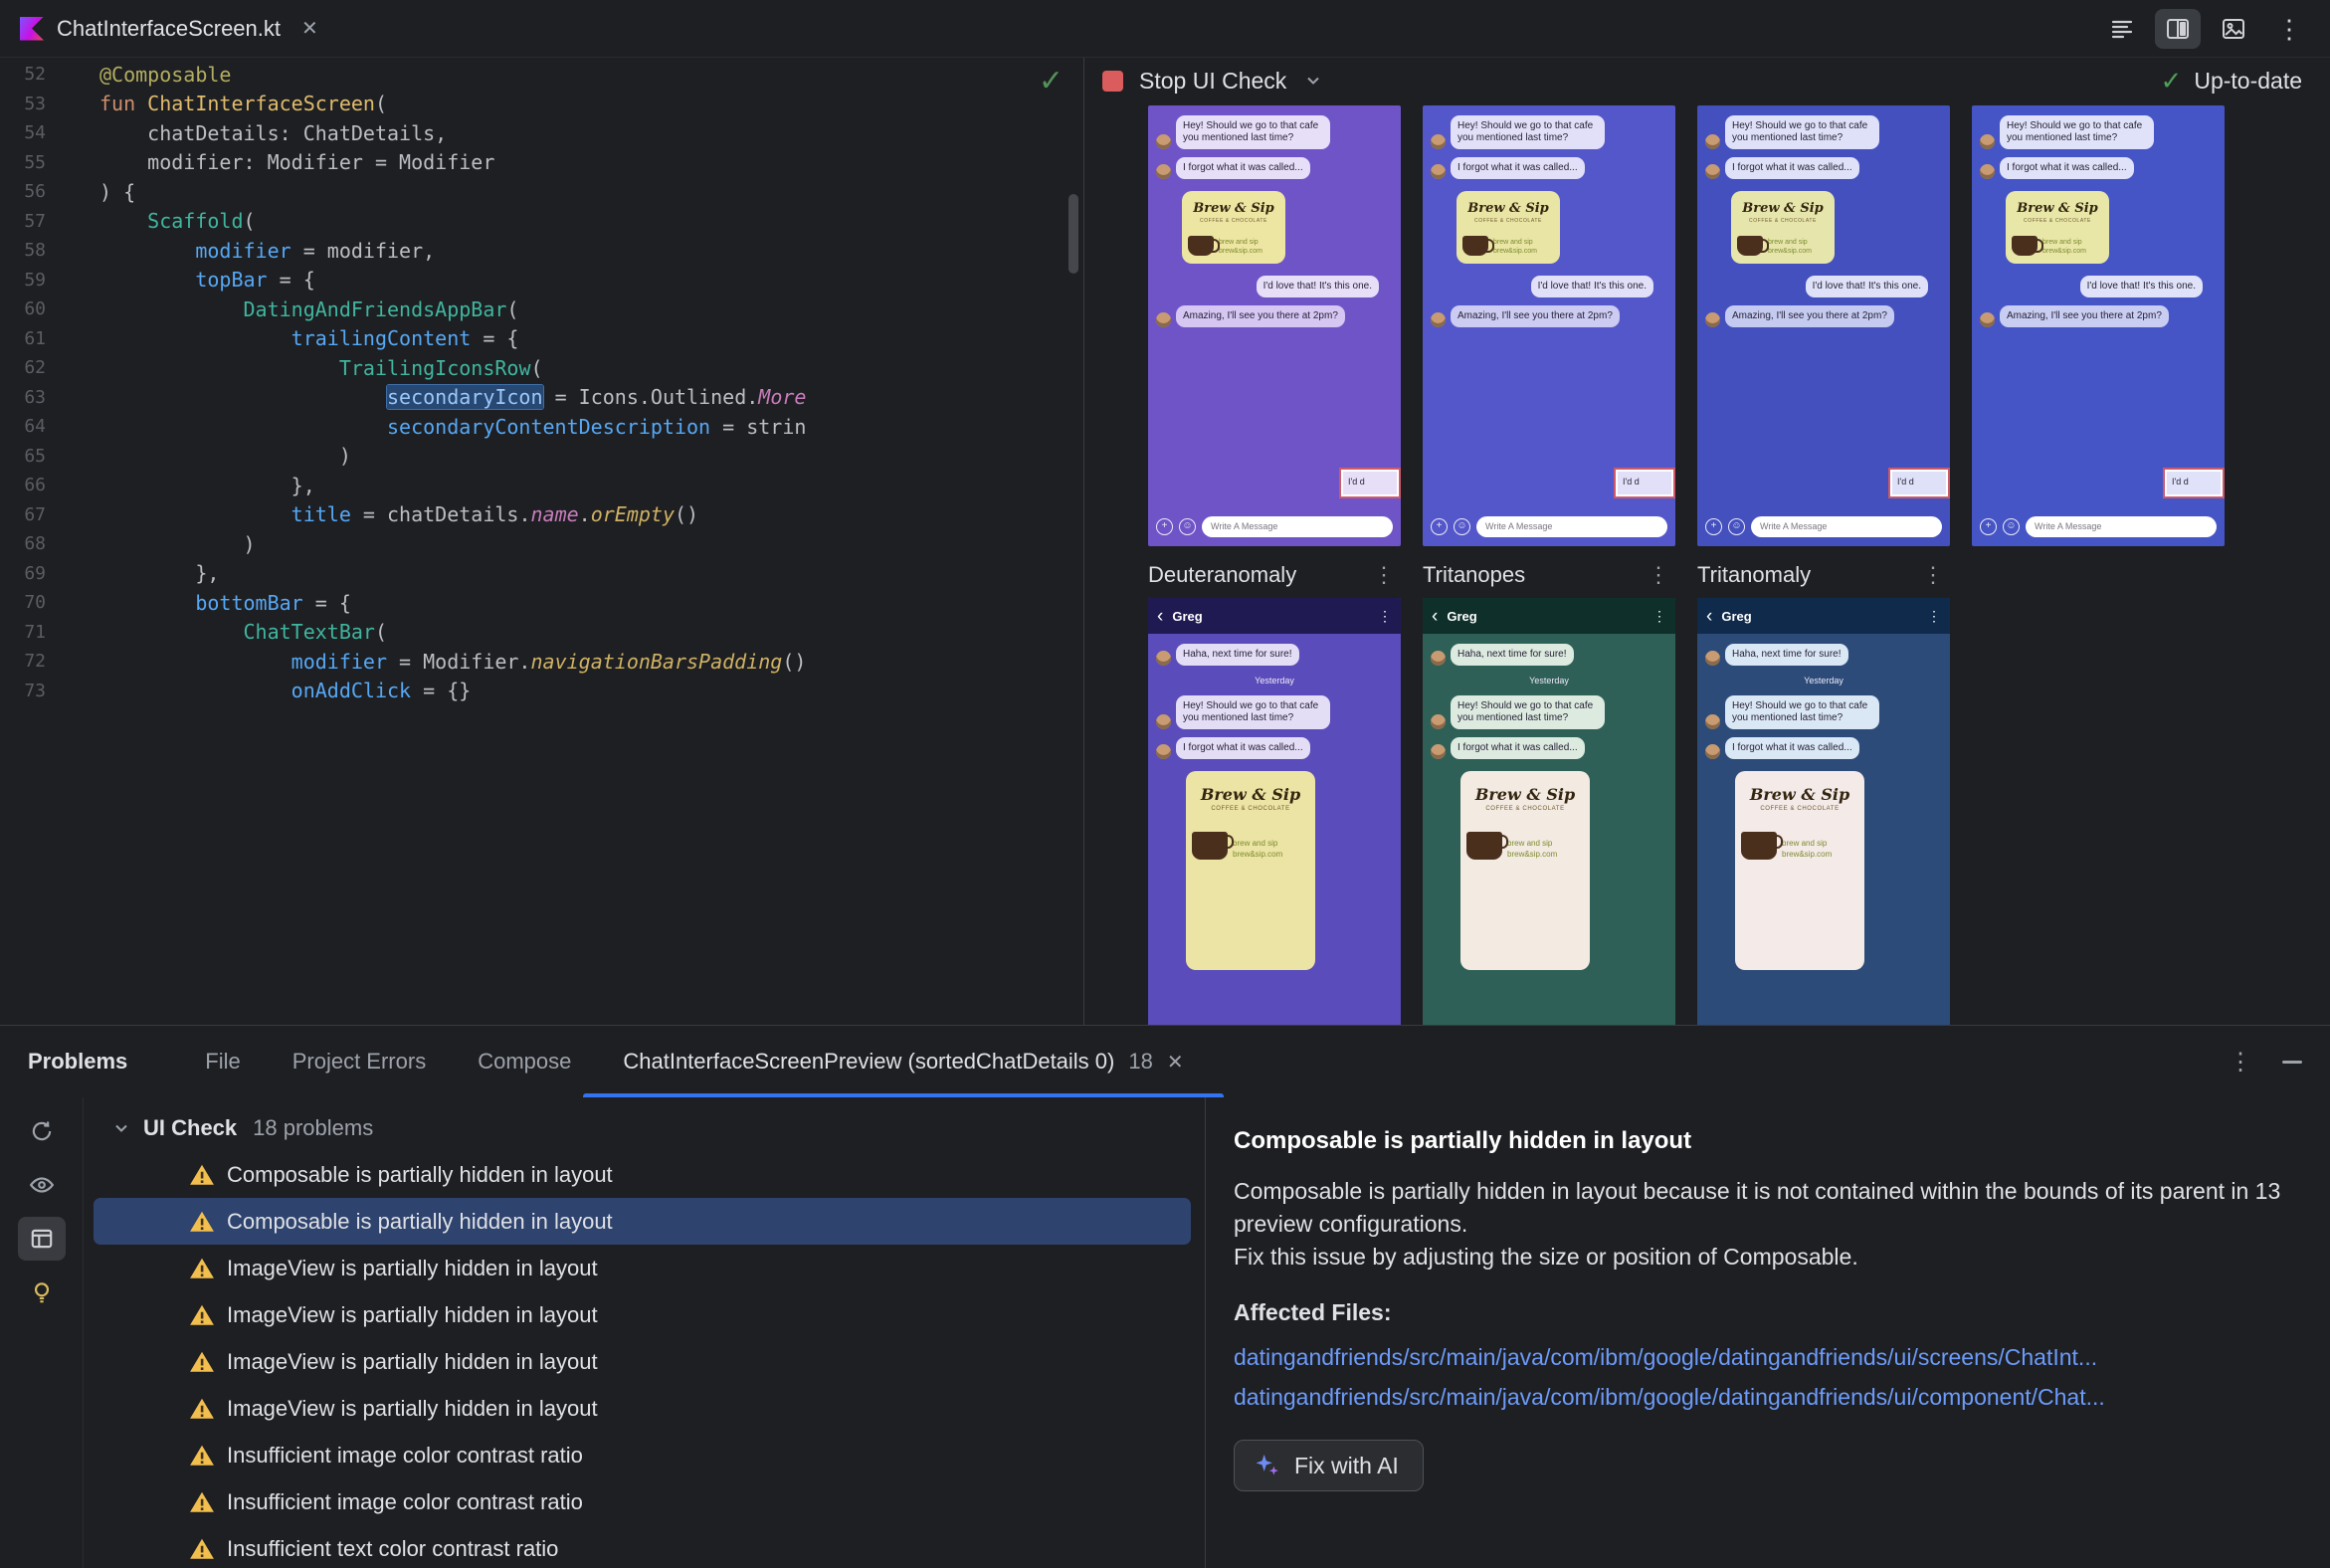  I want to click on code-line: 67 title = chatDetails.name.orEmpty(), so click(541, 515).